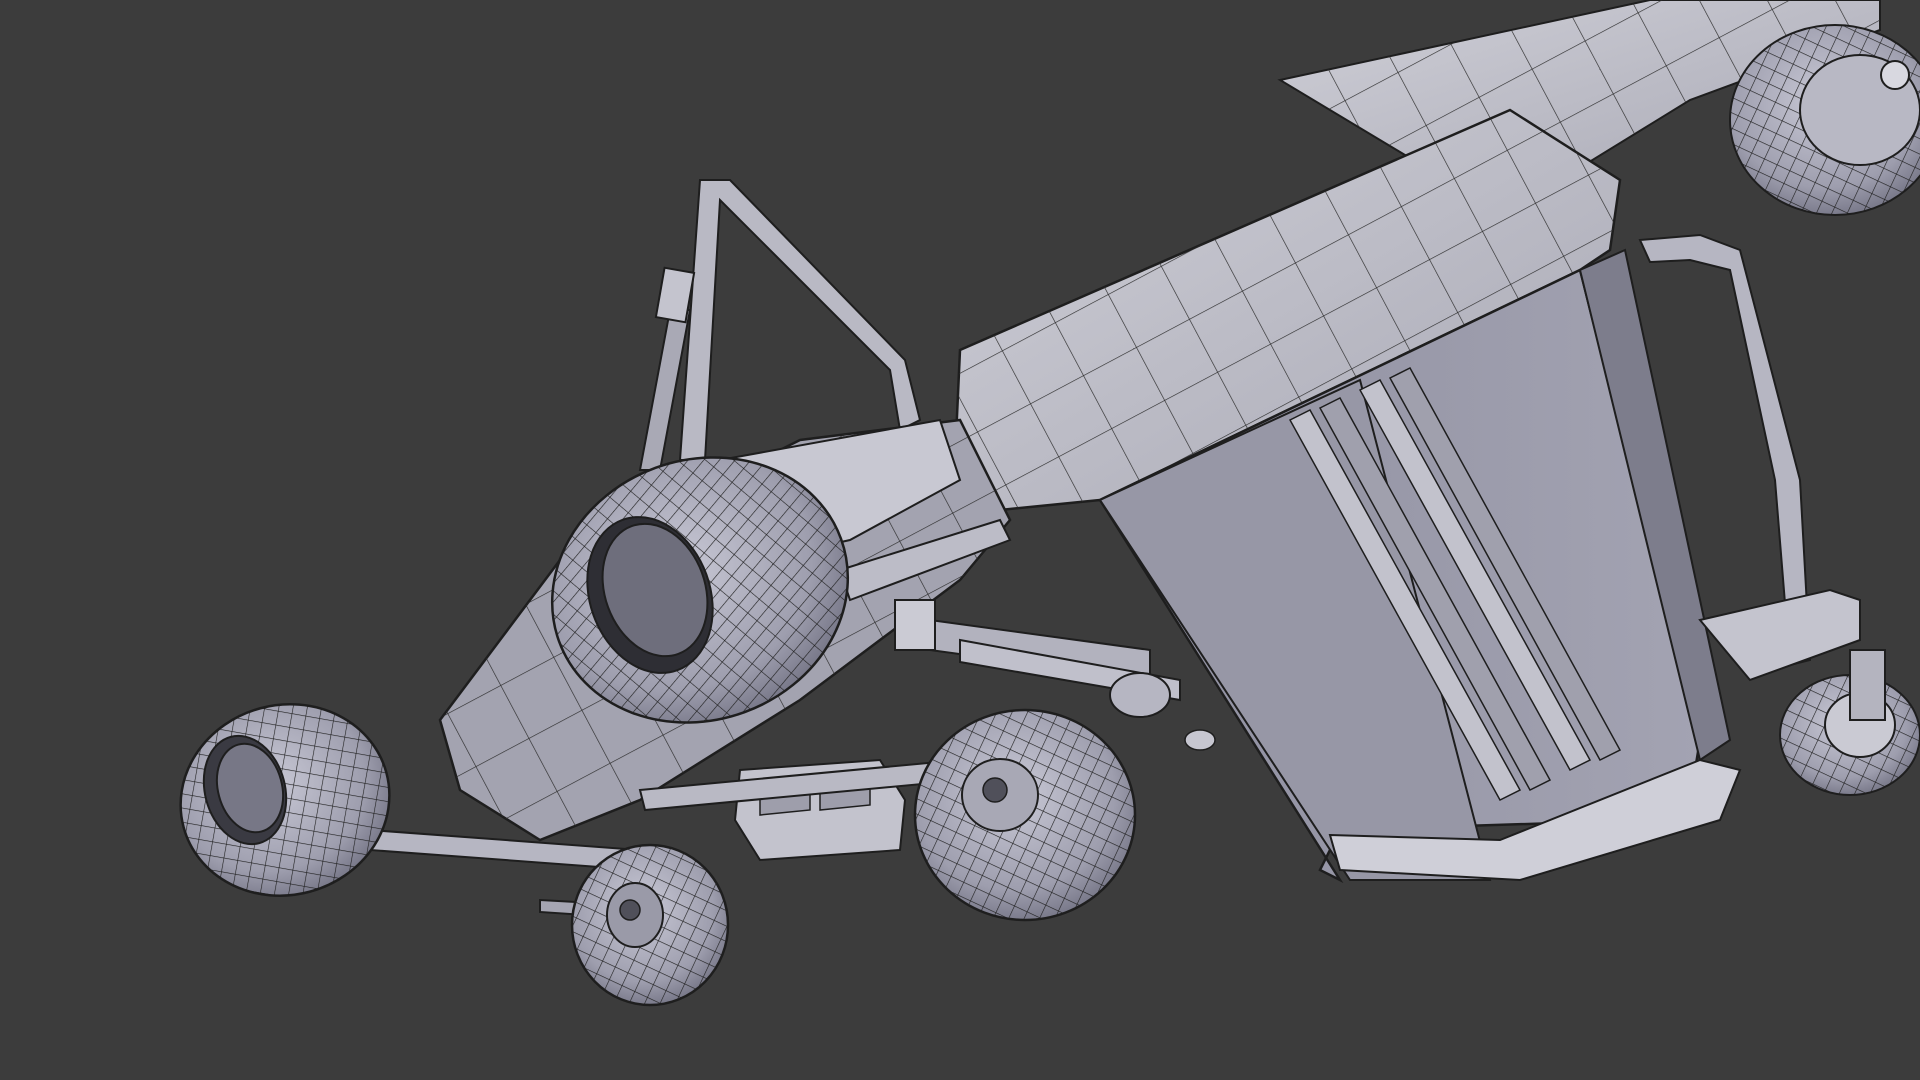  What do you see at coordinates (285, 800) in the screenshot?
I see `front-left-tire` at bounding box center [285, 800].